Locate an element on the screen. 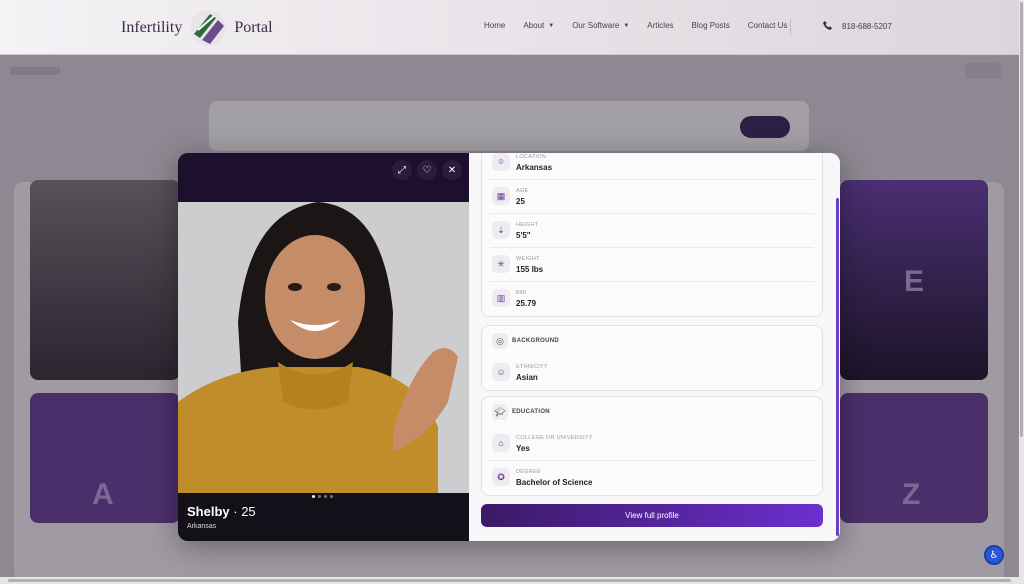  nav-contact-us: Contact Us is located at coordinates (768, 25).